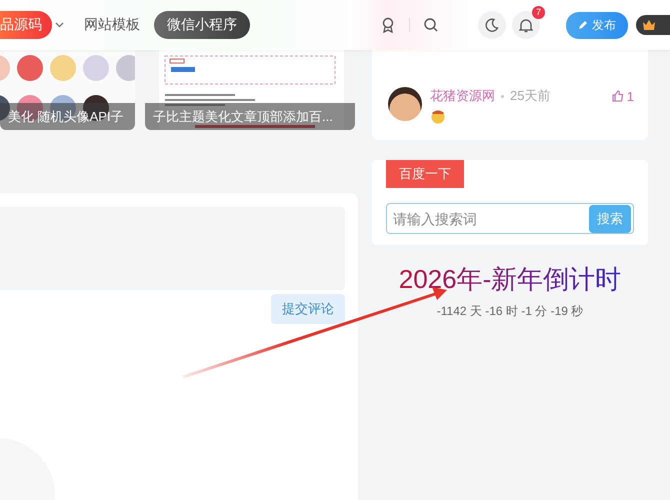 This screenshot has width=670, height=500. I want to click on theme-button, so click(492, 25).